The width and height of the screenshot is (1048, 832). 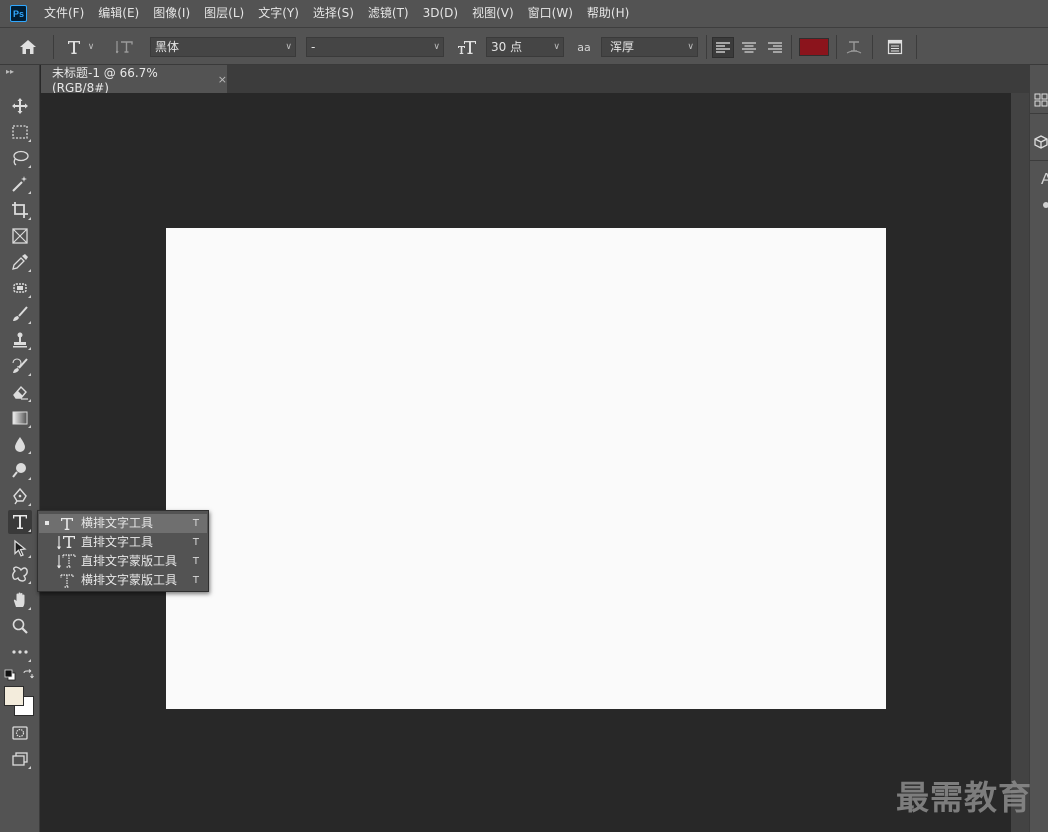 I want to click on photoshop-logo: Ps, so click(x=18, y=13).